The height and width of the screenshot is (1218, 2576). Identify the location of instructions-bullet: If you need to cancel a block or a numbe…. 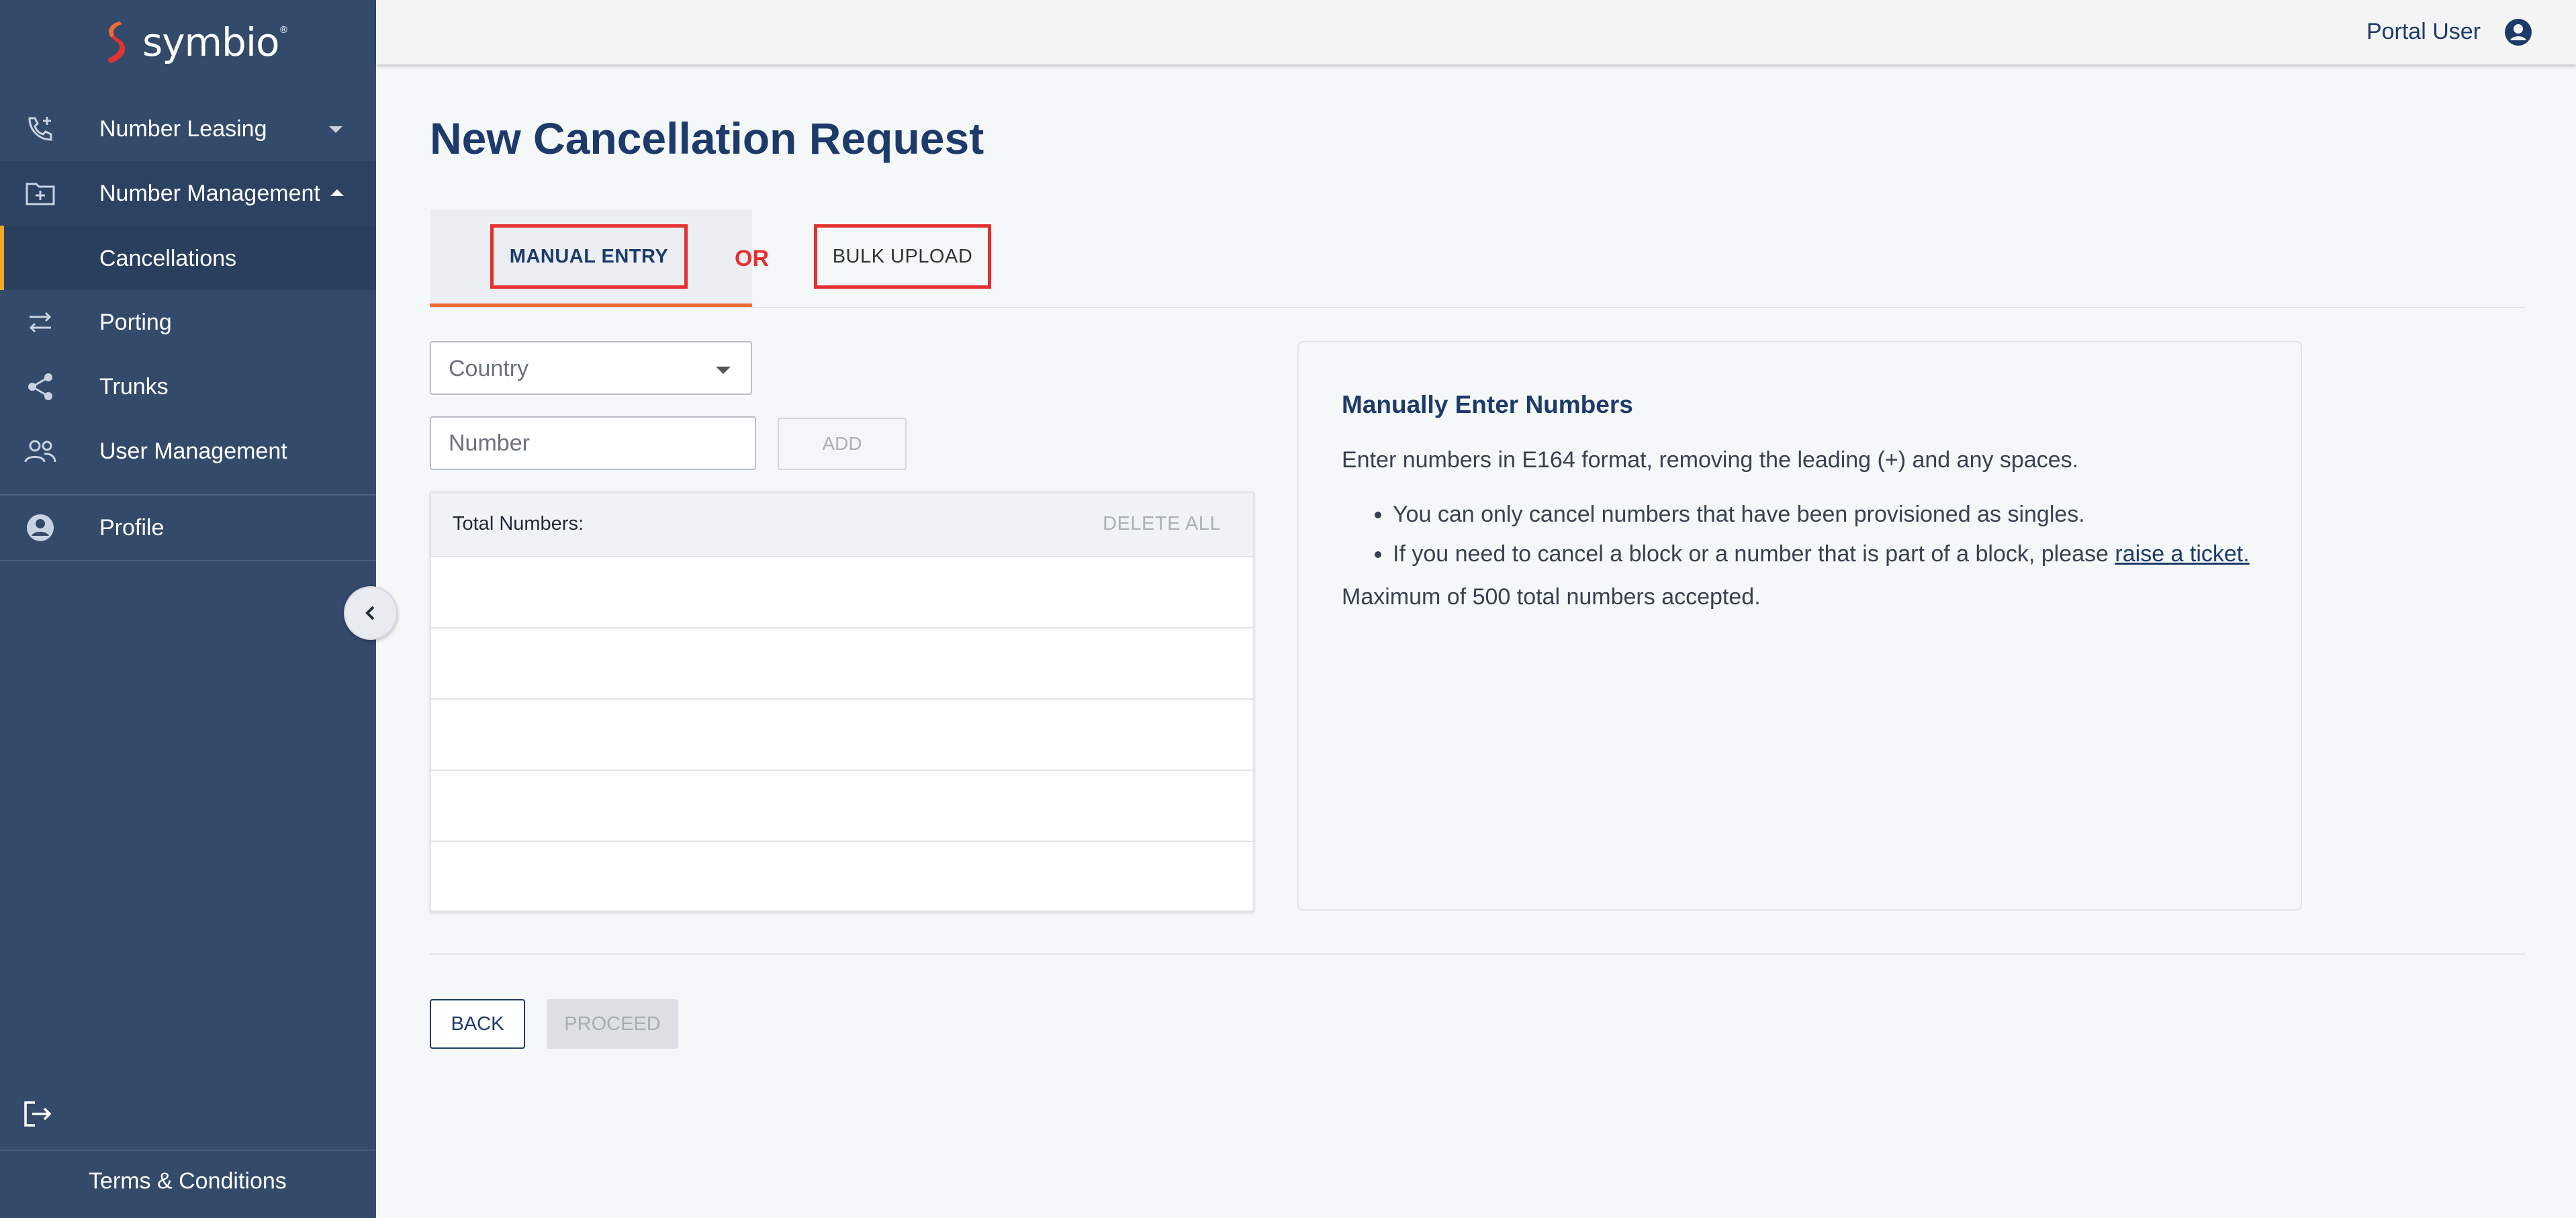
(1821, 554).